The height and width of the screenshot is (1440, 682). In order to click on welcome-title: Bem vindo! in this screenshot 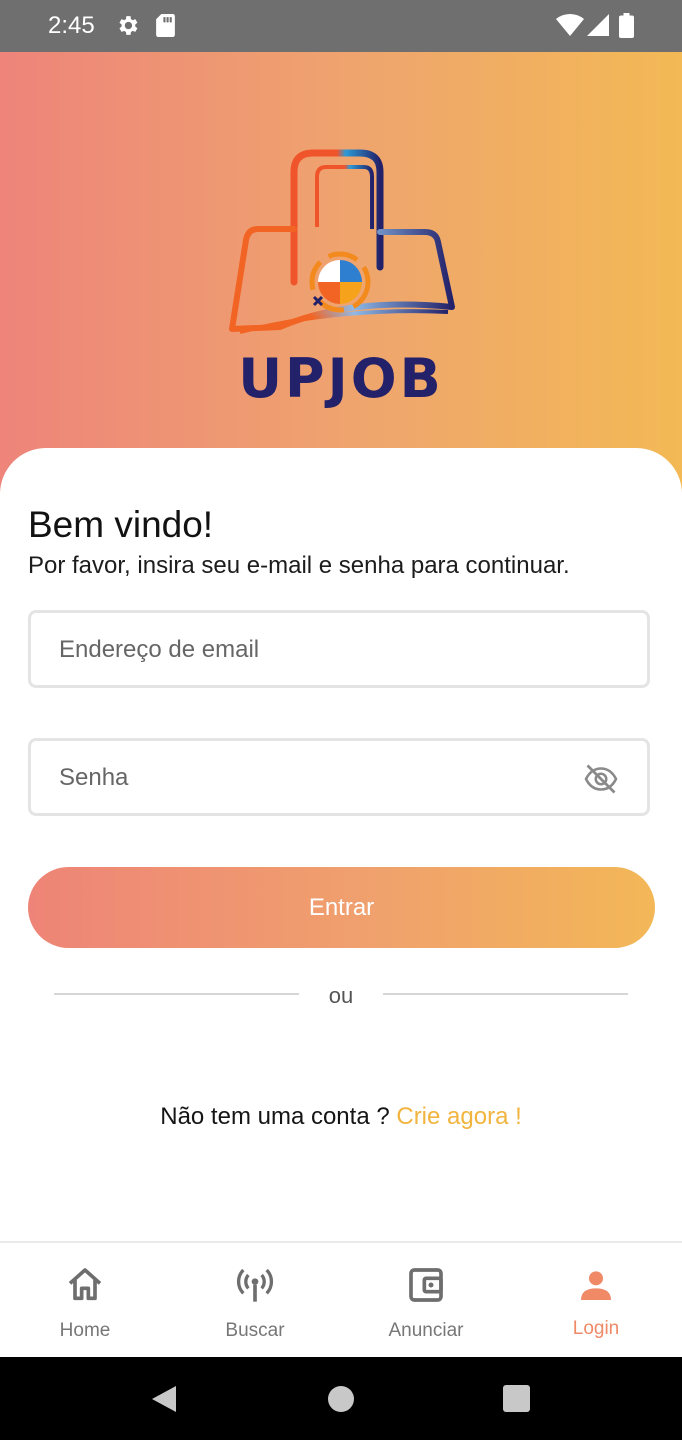, I will do `click(121, 524)`.